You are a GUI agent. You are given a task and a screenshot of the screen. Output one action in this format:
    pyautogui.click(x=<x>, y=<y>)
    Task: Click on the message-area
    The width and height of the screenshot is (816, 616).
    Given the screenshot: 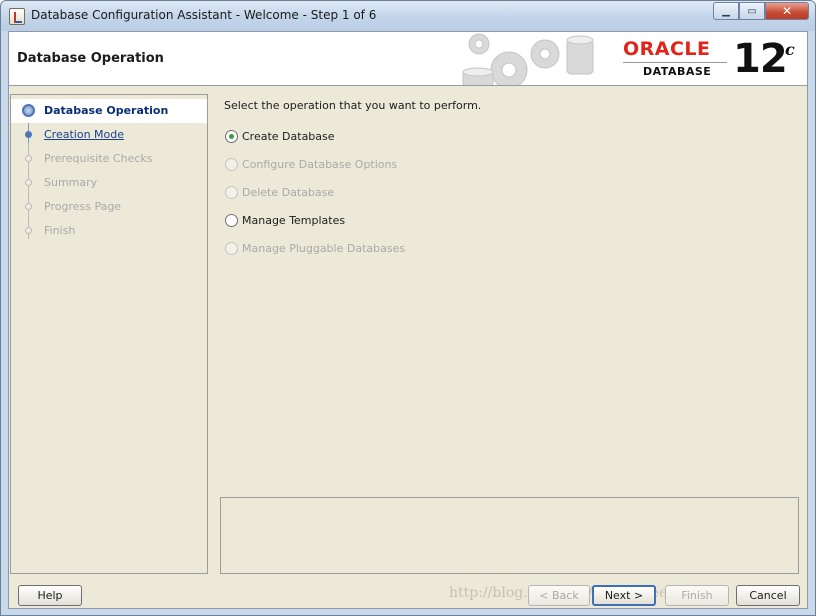 What is the action you would take?
    pyautogui.click(x=509, y=535)
    